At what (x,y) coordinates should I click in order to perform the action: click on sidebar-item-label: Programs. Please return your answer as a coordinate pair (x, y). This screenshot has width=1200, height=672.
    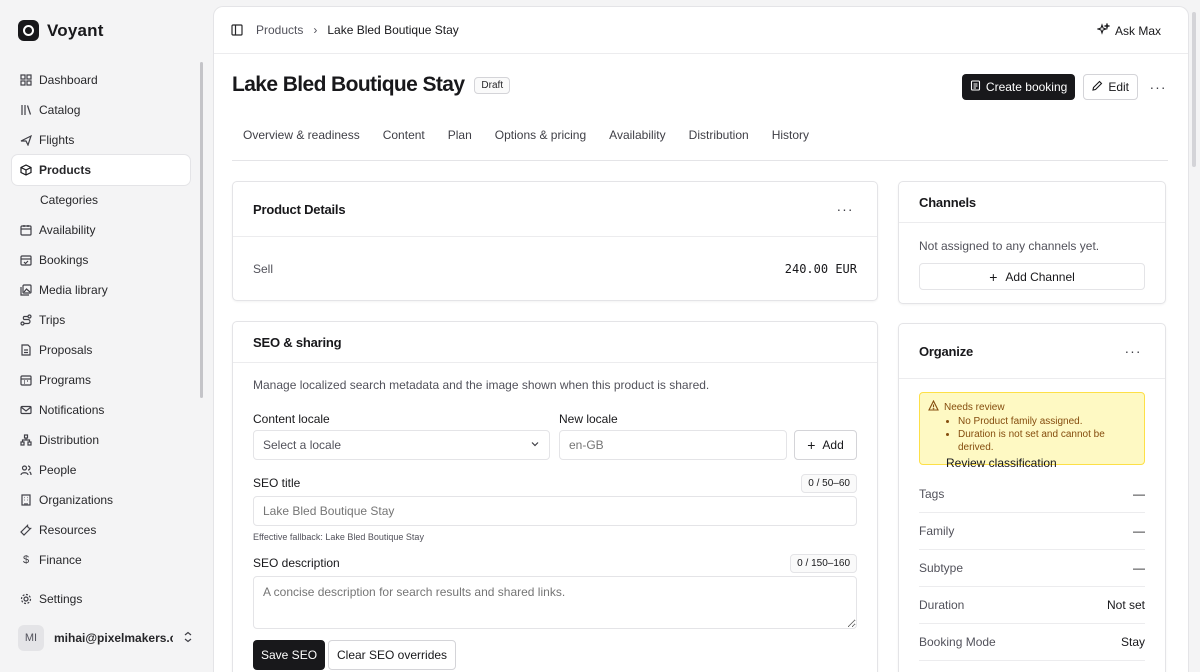
    Looking at the image, I should click on (65, 380).